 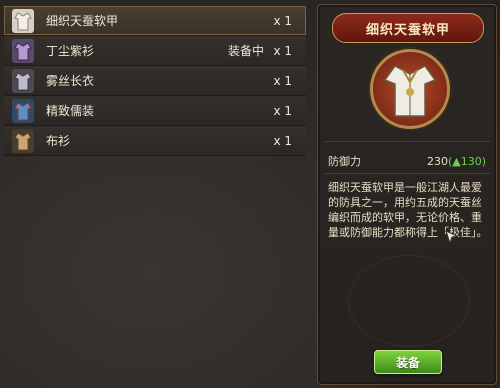 I want to click on list-item: 细织天蚕软甲 x 1, so click(x=155, y=21).